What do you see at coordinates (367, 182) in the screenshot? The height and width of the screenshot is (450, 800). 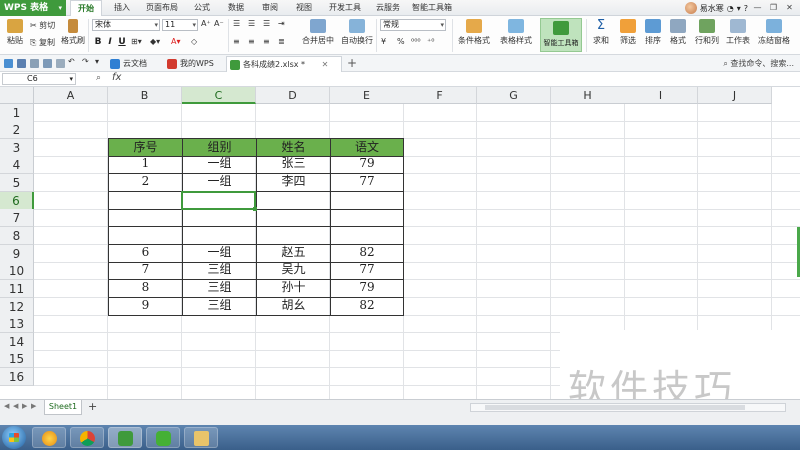 I see `table-cell: 77` at bounding box center [367, 182].